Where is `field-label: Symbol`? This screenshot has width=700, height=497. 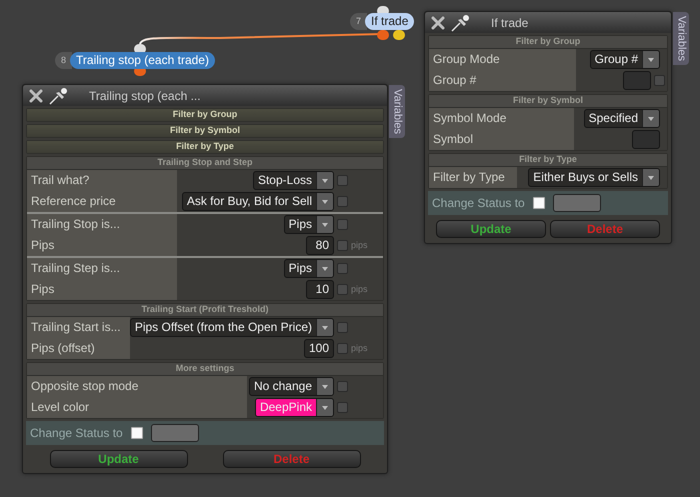
field-label: Symbol is located at coordinates (501, 139).